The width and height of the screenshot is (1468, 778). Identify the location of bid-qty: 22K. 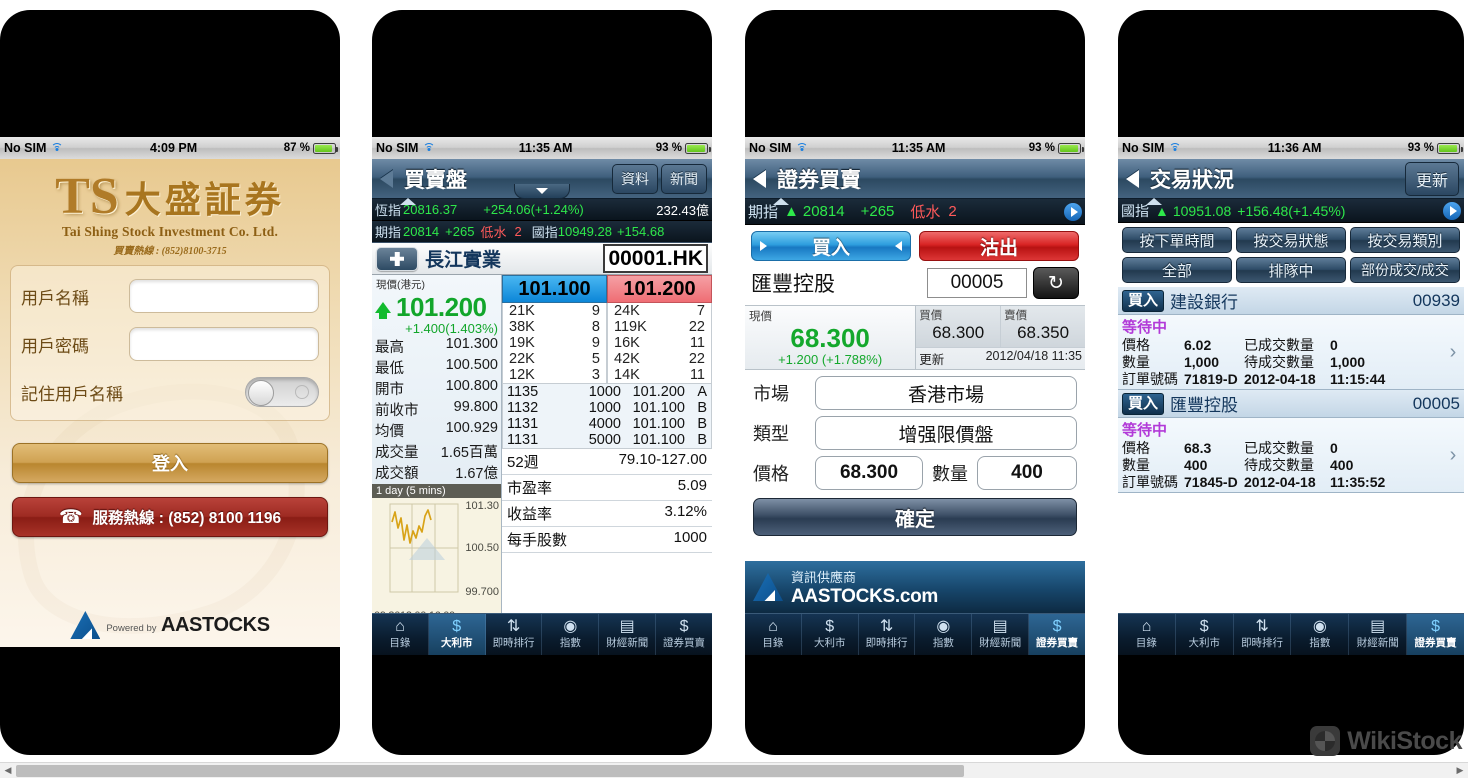
(522, 359).